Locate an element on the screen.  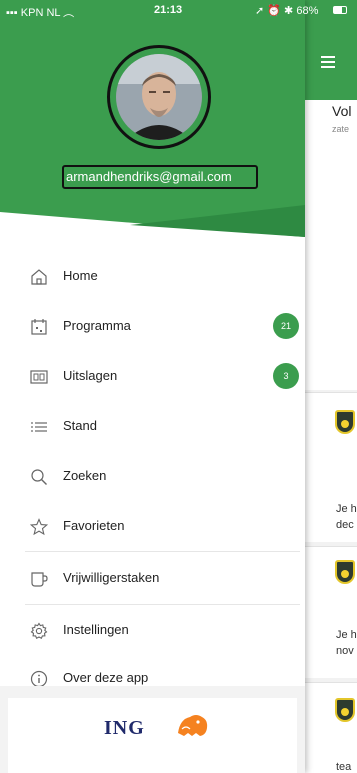
sponsor-section: ING is located at coordinates (152, 729).